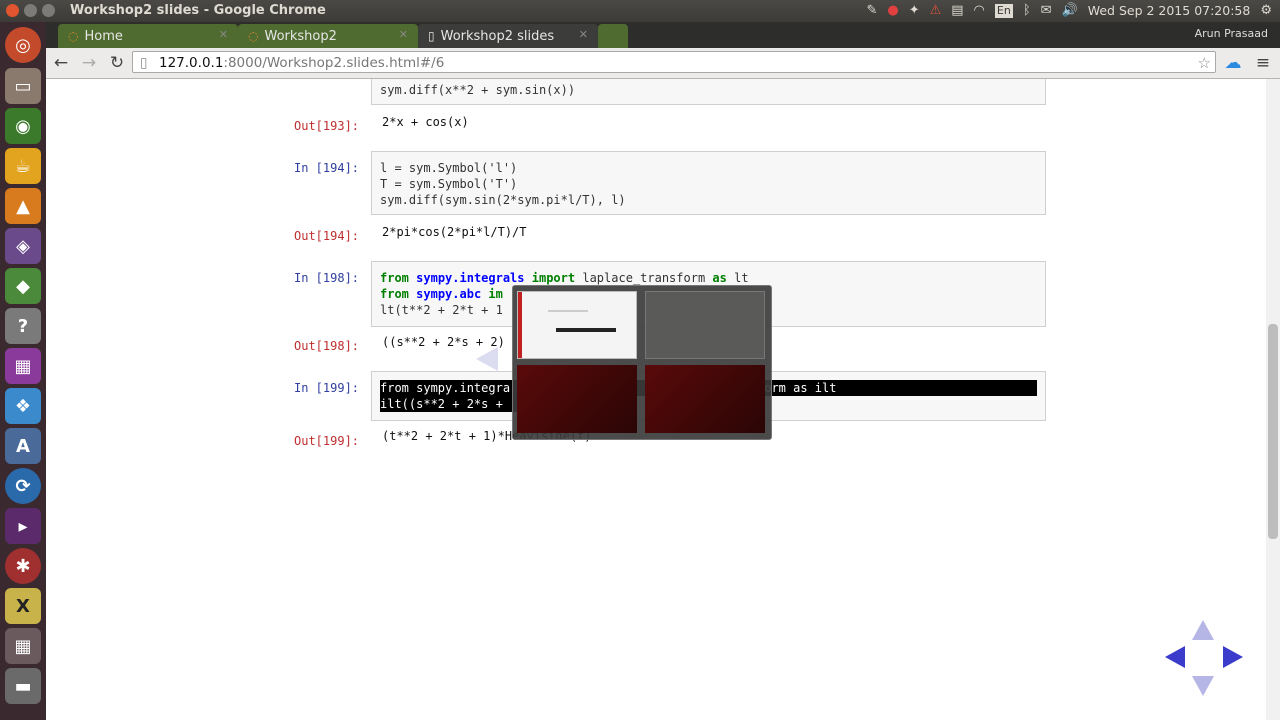 This screenshot has width=1280, height=720. I want to click on tab-workshop2: ◌ Workshop2 ✕, so click(328, 36).